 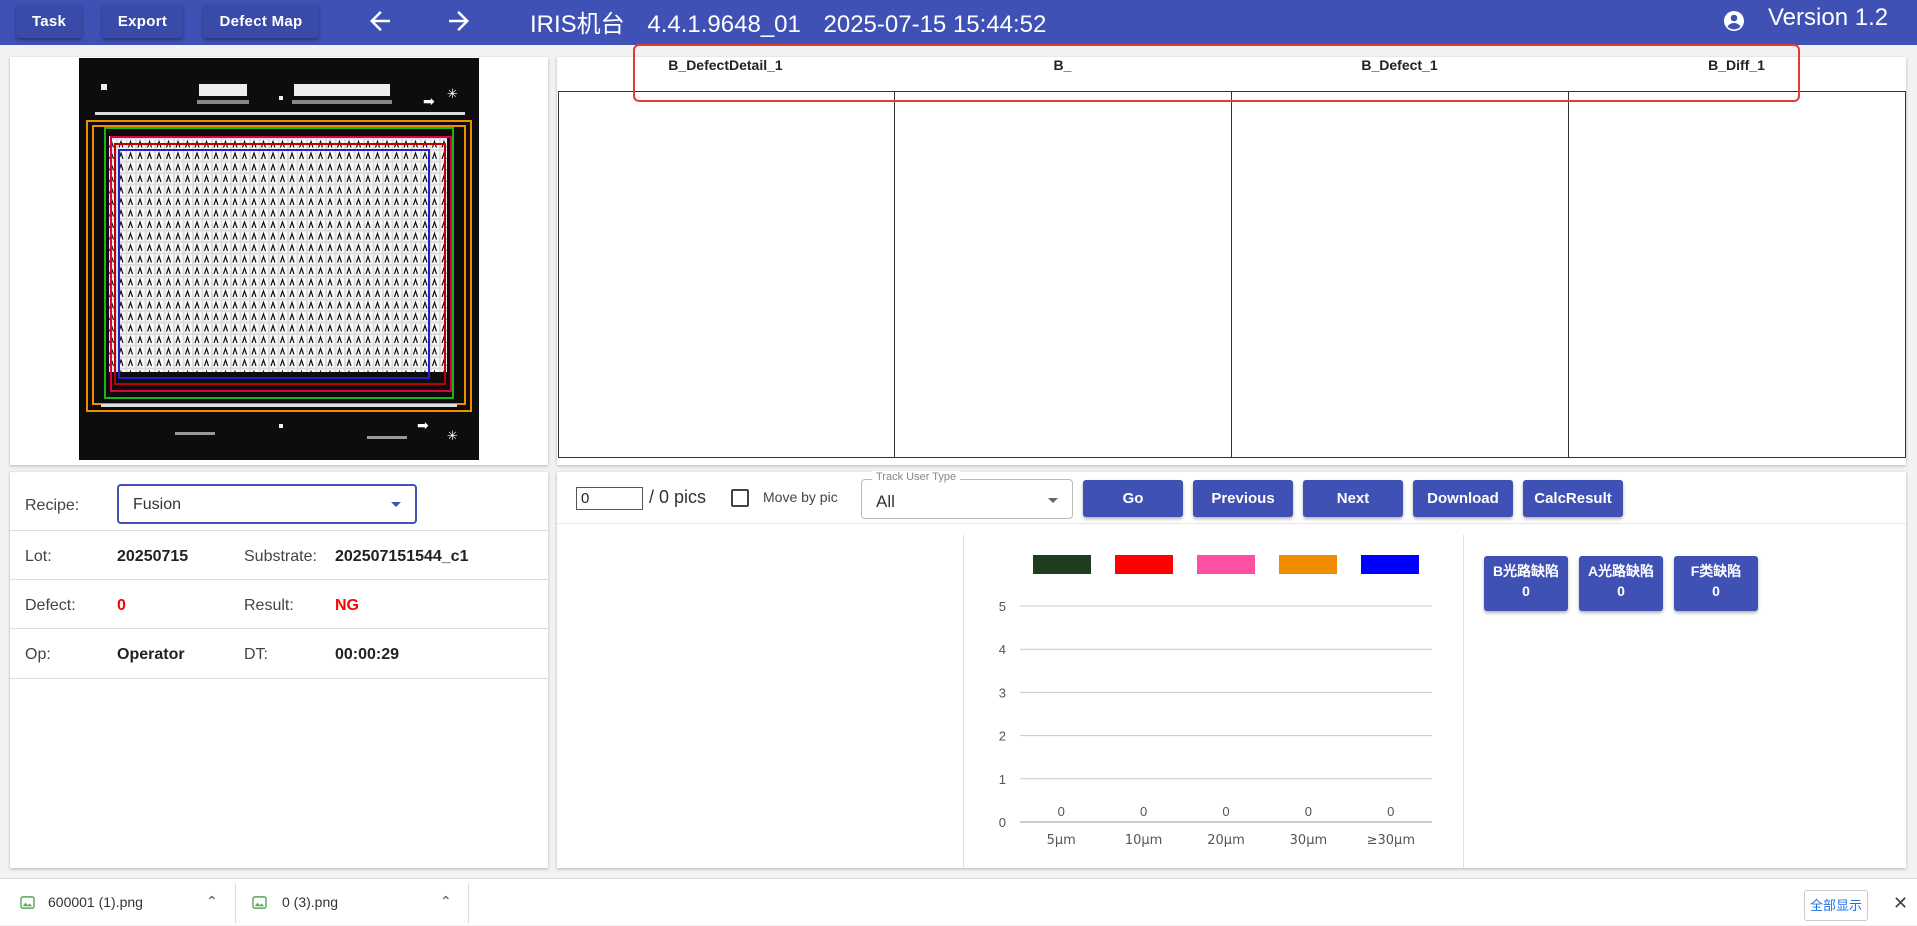 I want to click on version-label: Version 1.2, so click(x=1828, y=17).